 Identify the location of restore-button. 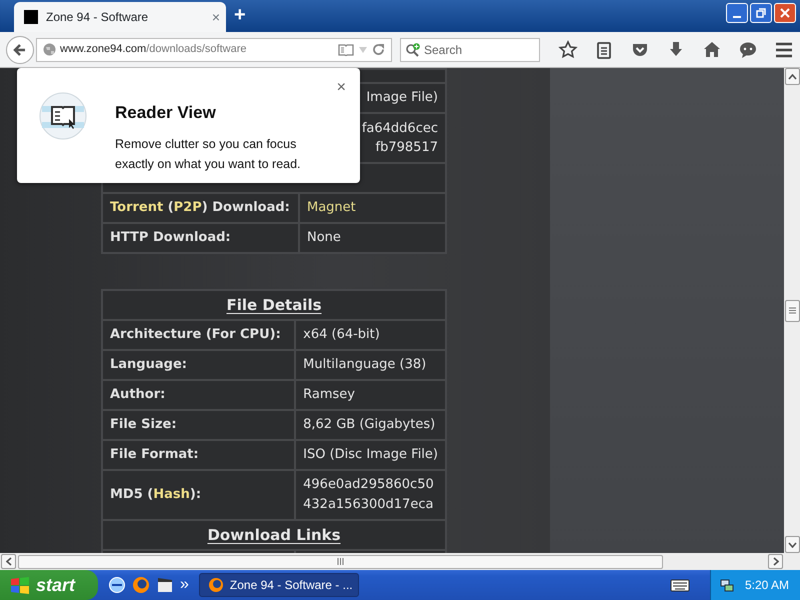
(761, 13).